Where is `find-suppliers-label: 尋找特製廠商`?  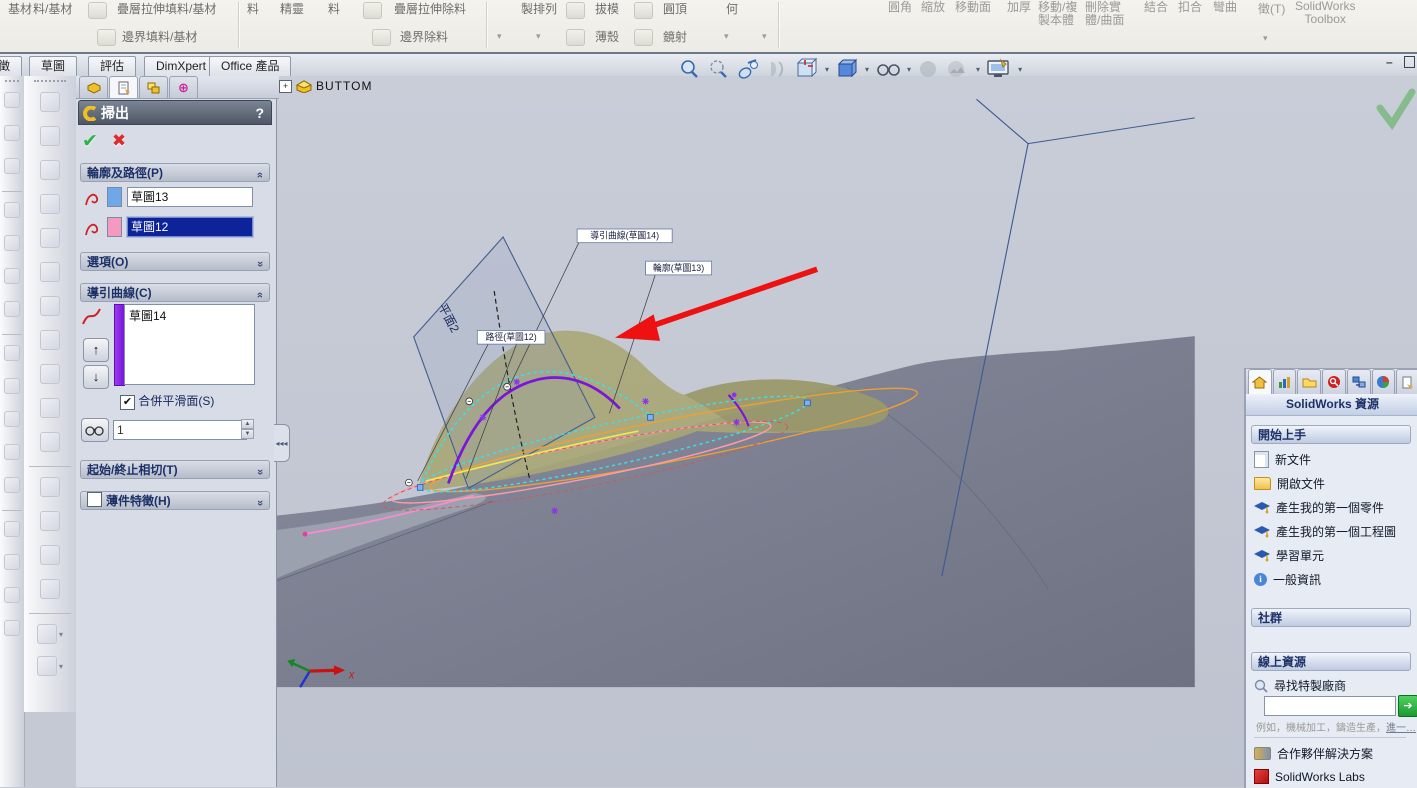
find-suppliers-label: 尋找特製廠商 is located at coordinates (1300, 685).